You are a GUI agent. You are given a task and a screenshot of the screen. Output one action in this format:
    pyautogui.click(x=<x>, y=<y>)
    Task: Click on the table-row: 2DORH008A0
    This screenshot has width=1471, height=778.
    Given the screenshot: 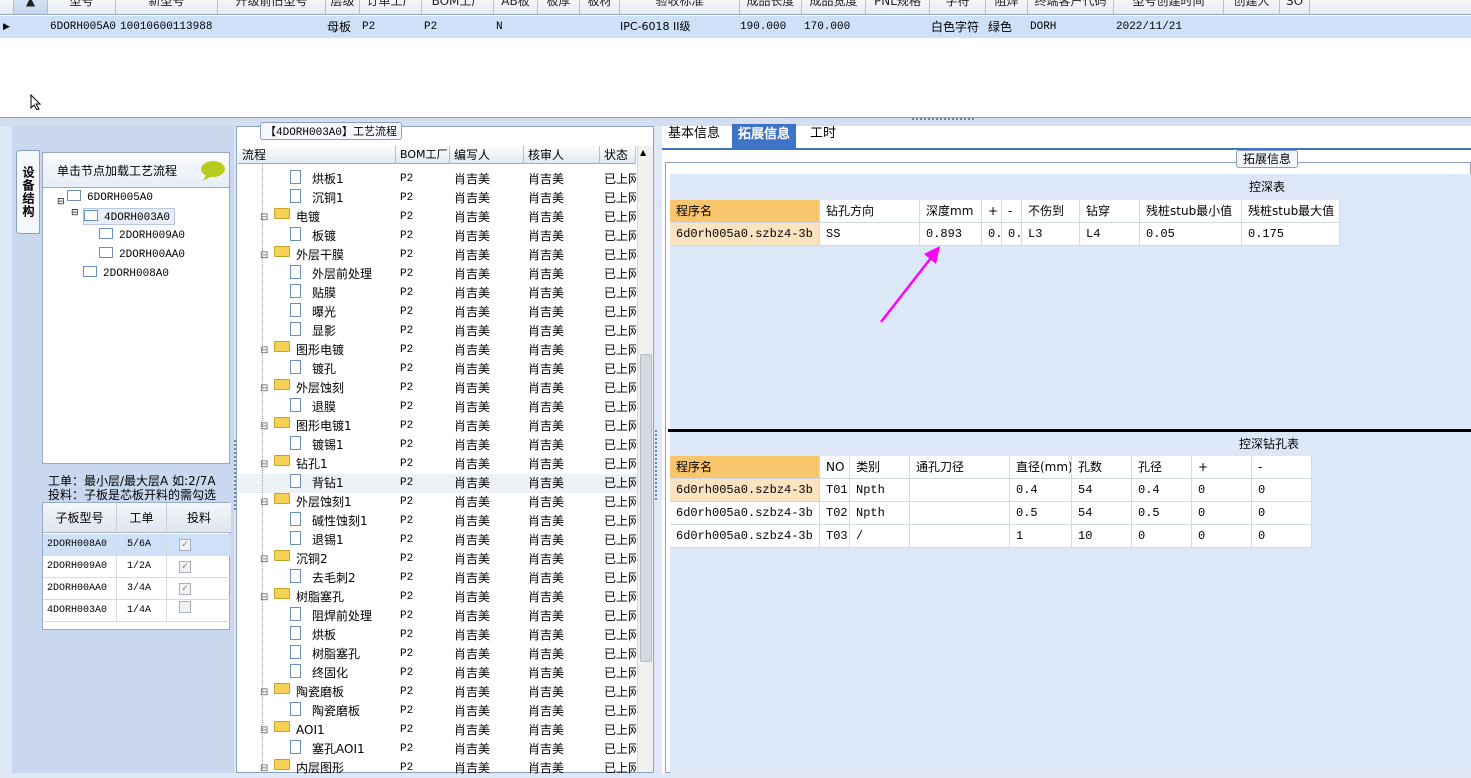 What is the action you would take?
    pyautogui.click(x=80, y=545)
    